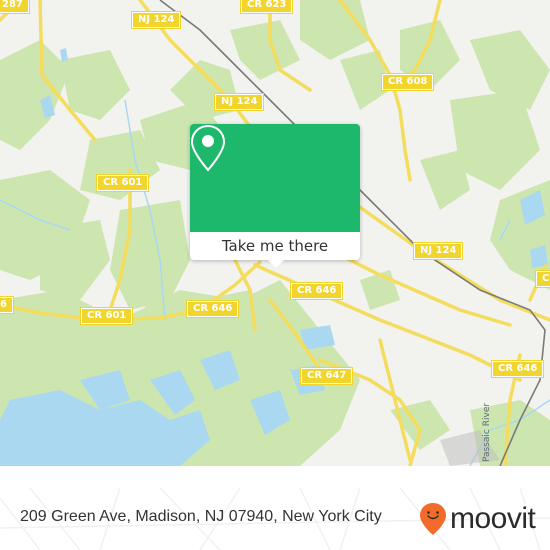 The height and width of the screenshot is (550, 550). I want to click on road-label-cr-623: CR 623, so click(266, 7).